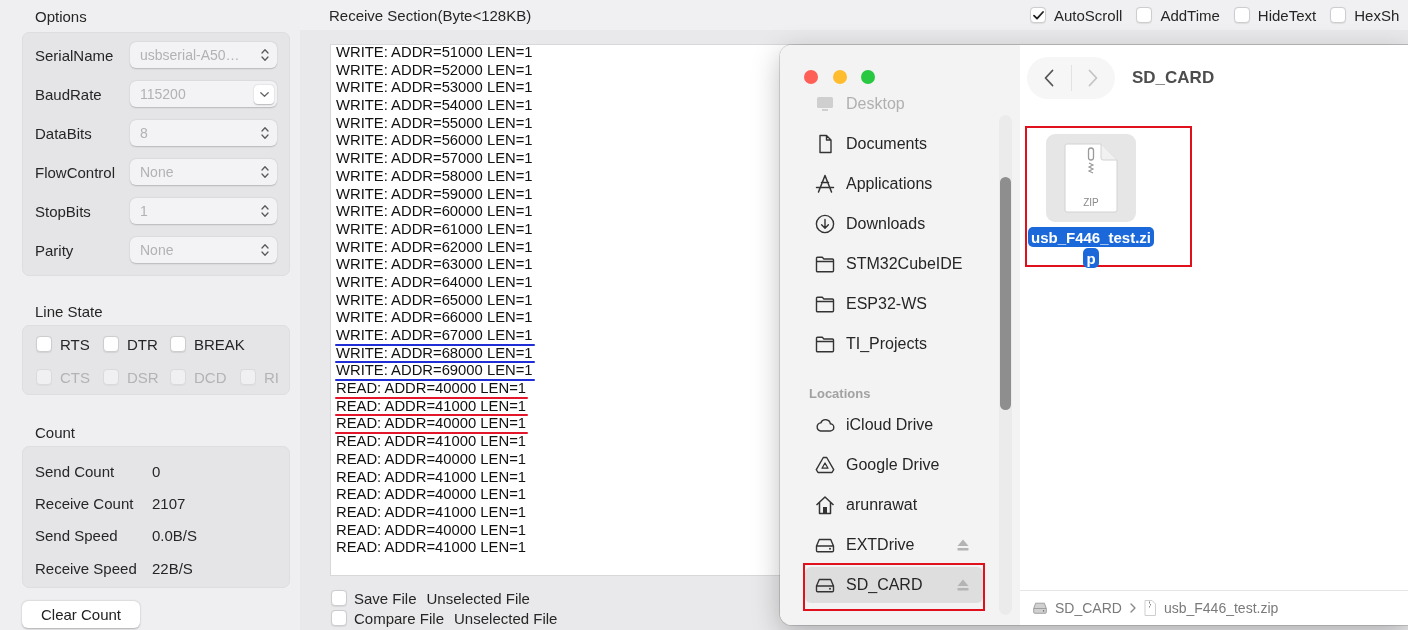  I want to click on log-line: WRITE: ADDR=54000 LEN=1, so click(434, 106).